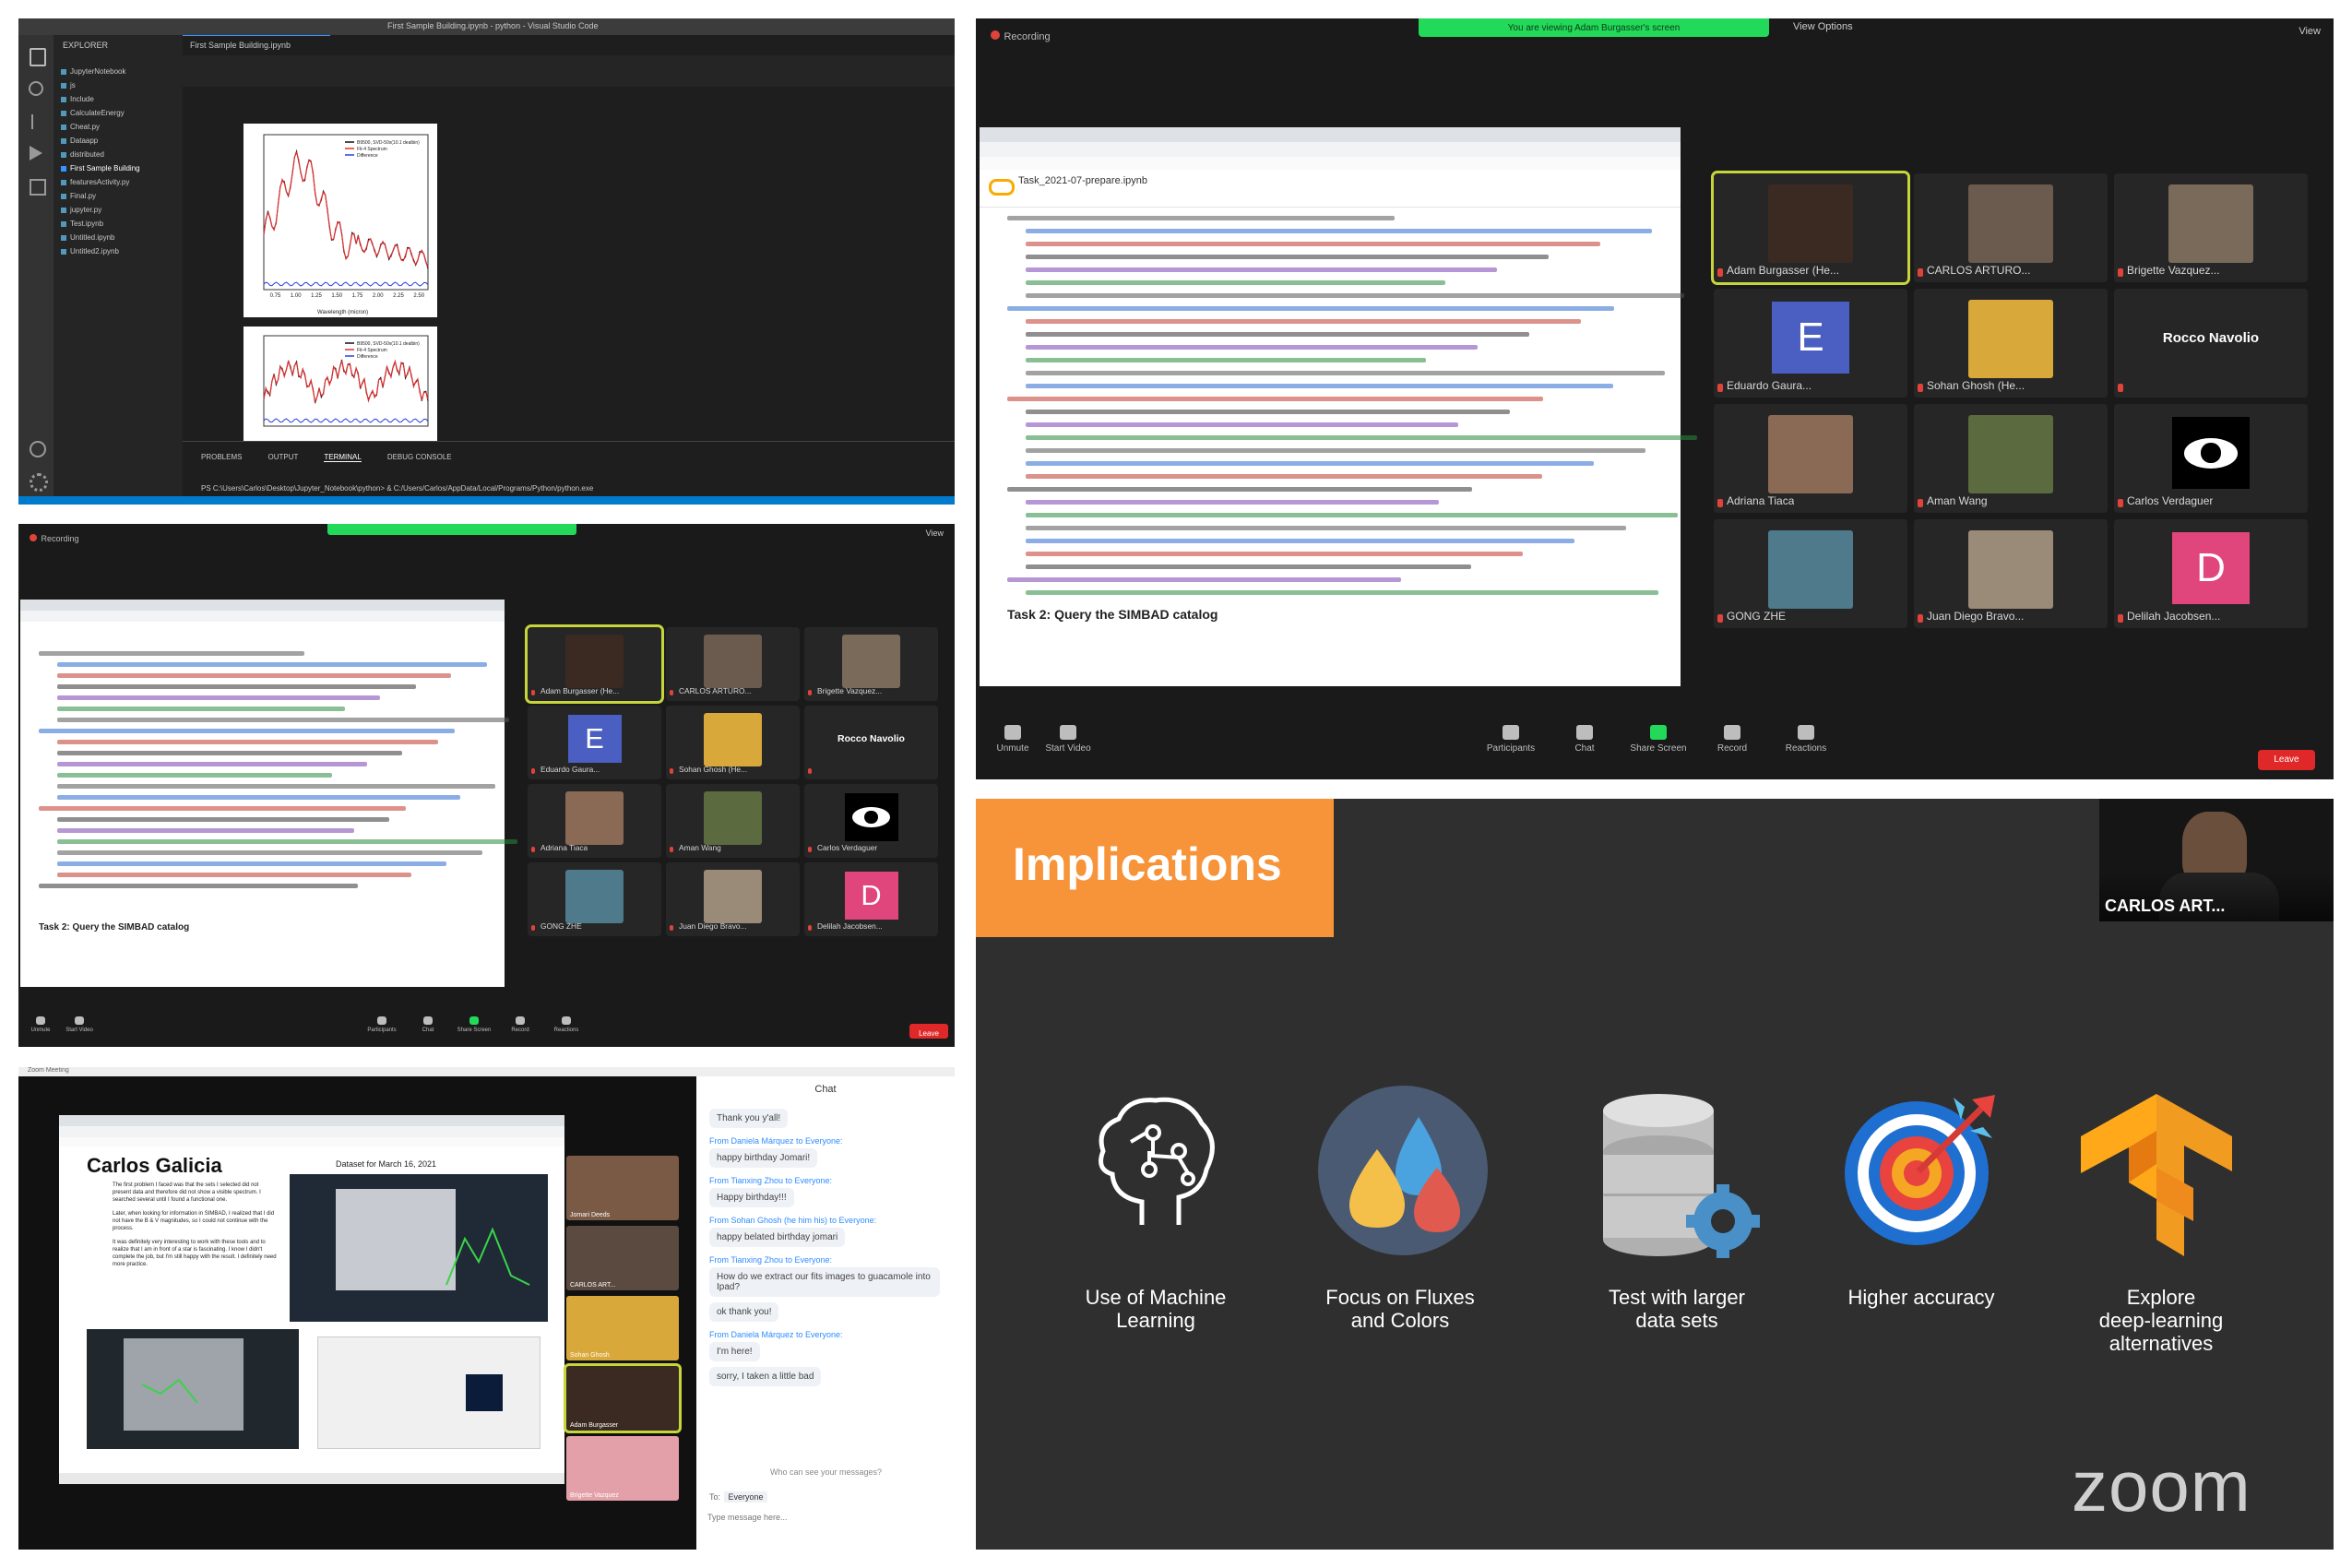 This screenshot has width=2352, height=1568. I want to click on leave-button: Leave, so click(2286, 760).